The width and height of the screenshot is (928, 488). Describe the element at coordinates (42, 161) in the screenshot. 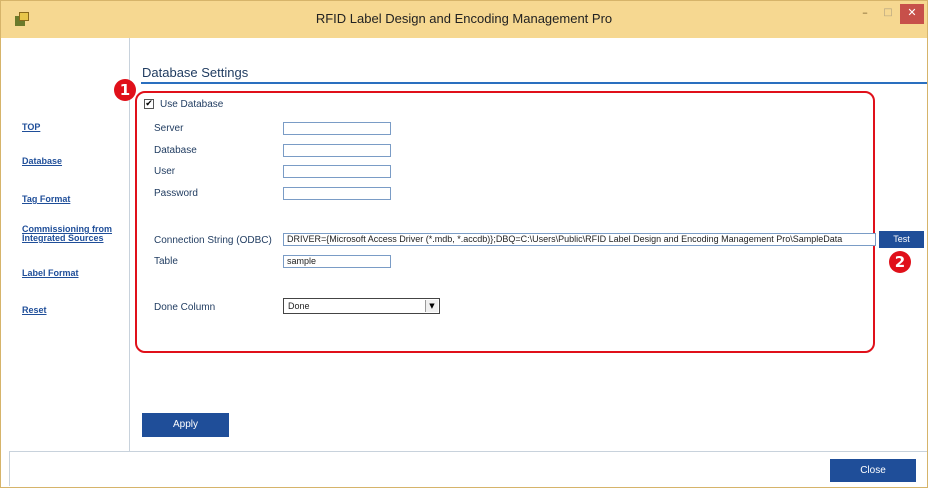

I see `sidebar-item-database: Database` at that location.